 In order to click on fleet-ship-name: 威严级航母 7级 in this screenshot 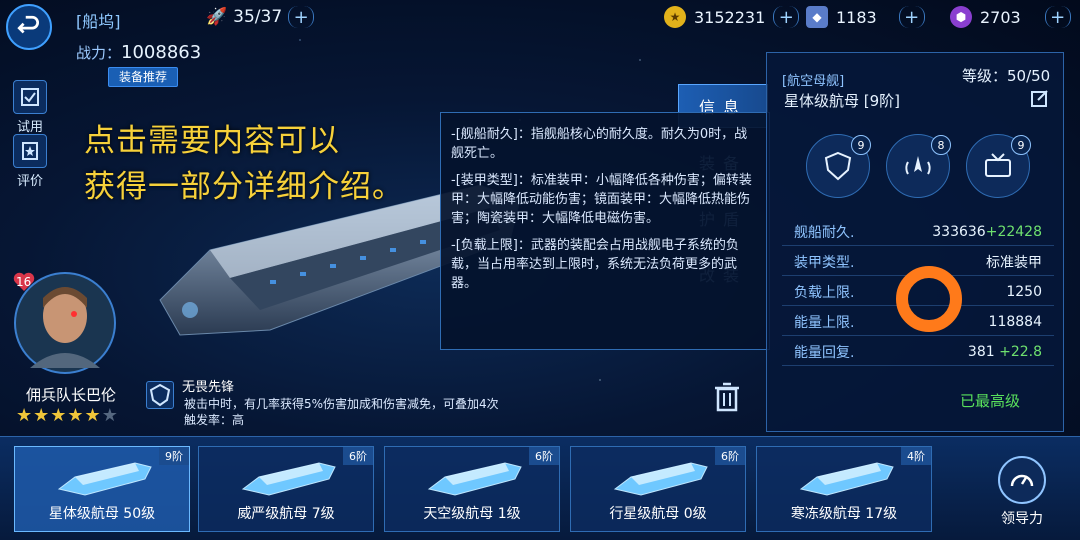, I will do `click(286, 514)`.